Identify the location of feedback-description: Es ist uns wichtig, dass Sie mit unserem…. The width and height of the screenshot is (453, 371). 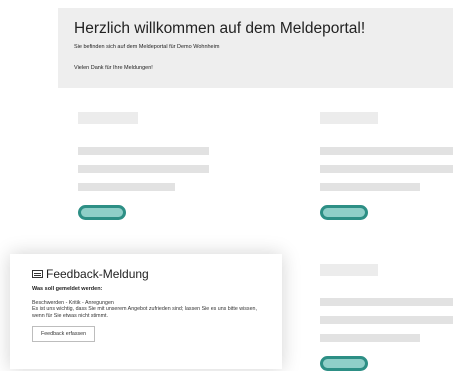
(144, 312).